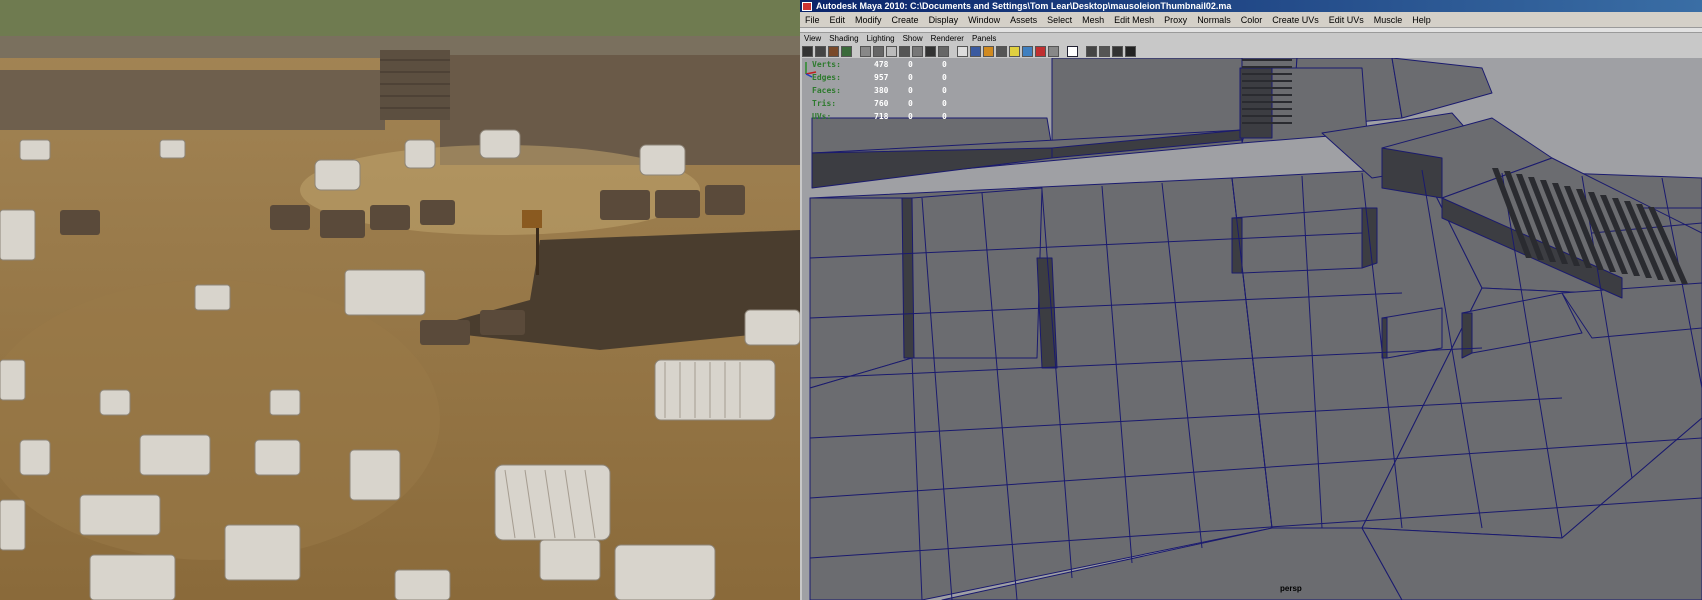 This screenshot has height=600, width=1702. What do you see at coordinates (1093, 20) in the screenshot?
I see `menu-mesh: Mesh` at bounding box center [1093, 20].